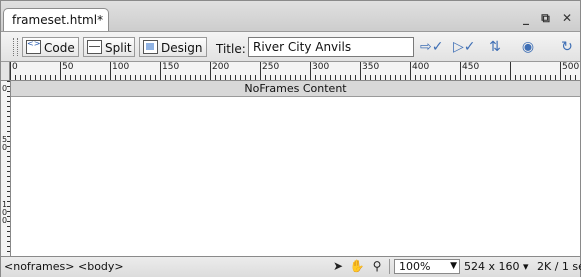  What do you see at coordinates (290, 16) in the screenshot?
I see `document-tab-bar: frameset.html* _ ⧉ ✕` at bounding box center [290, 16].